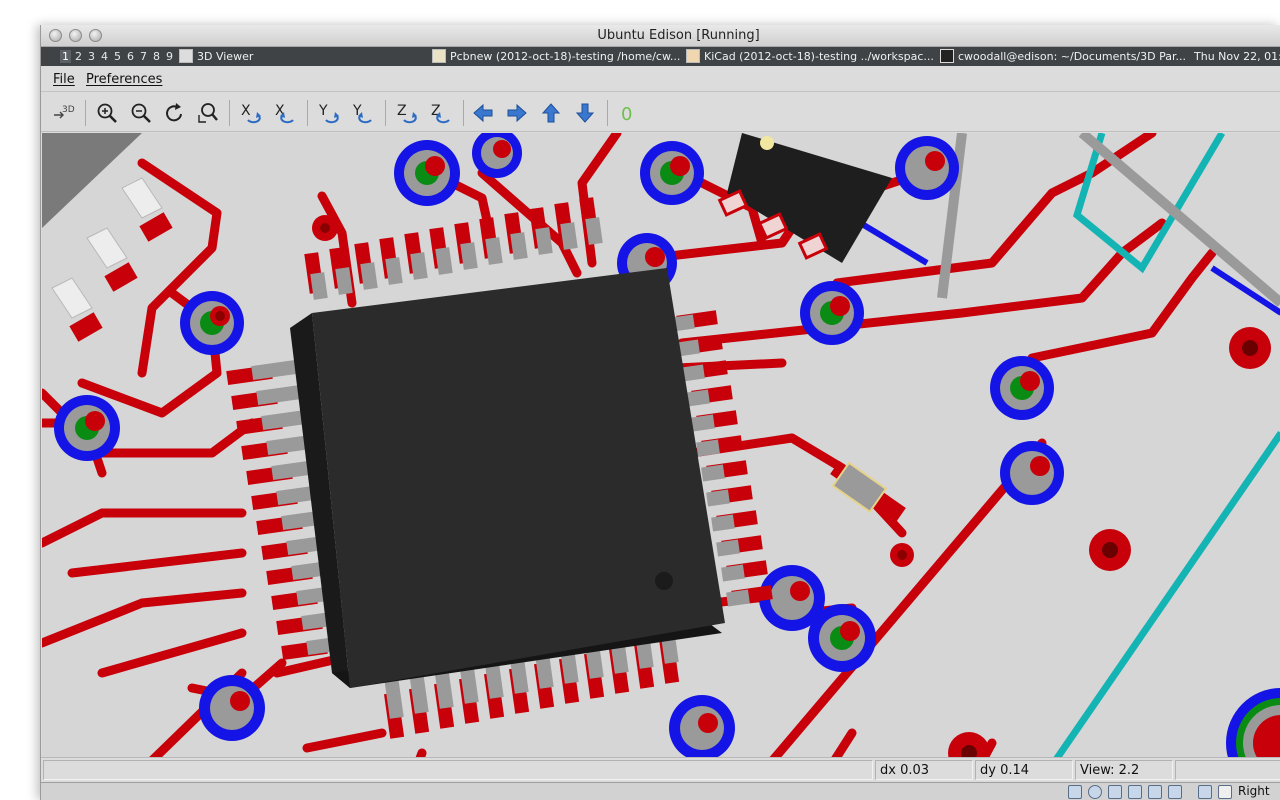  I want to click on ortho-icon: 0, so click(626, 114).